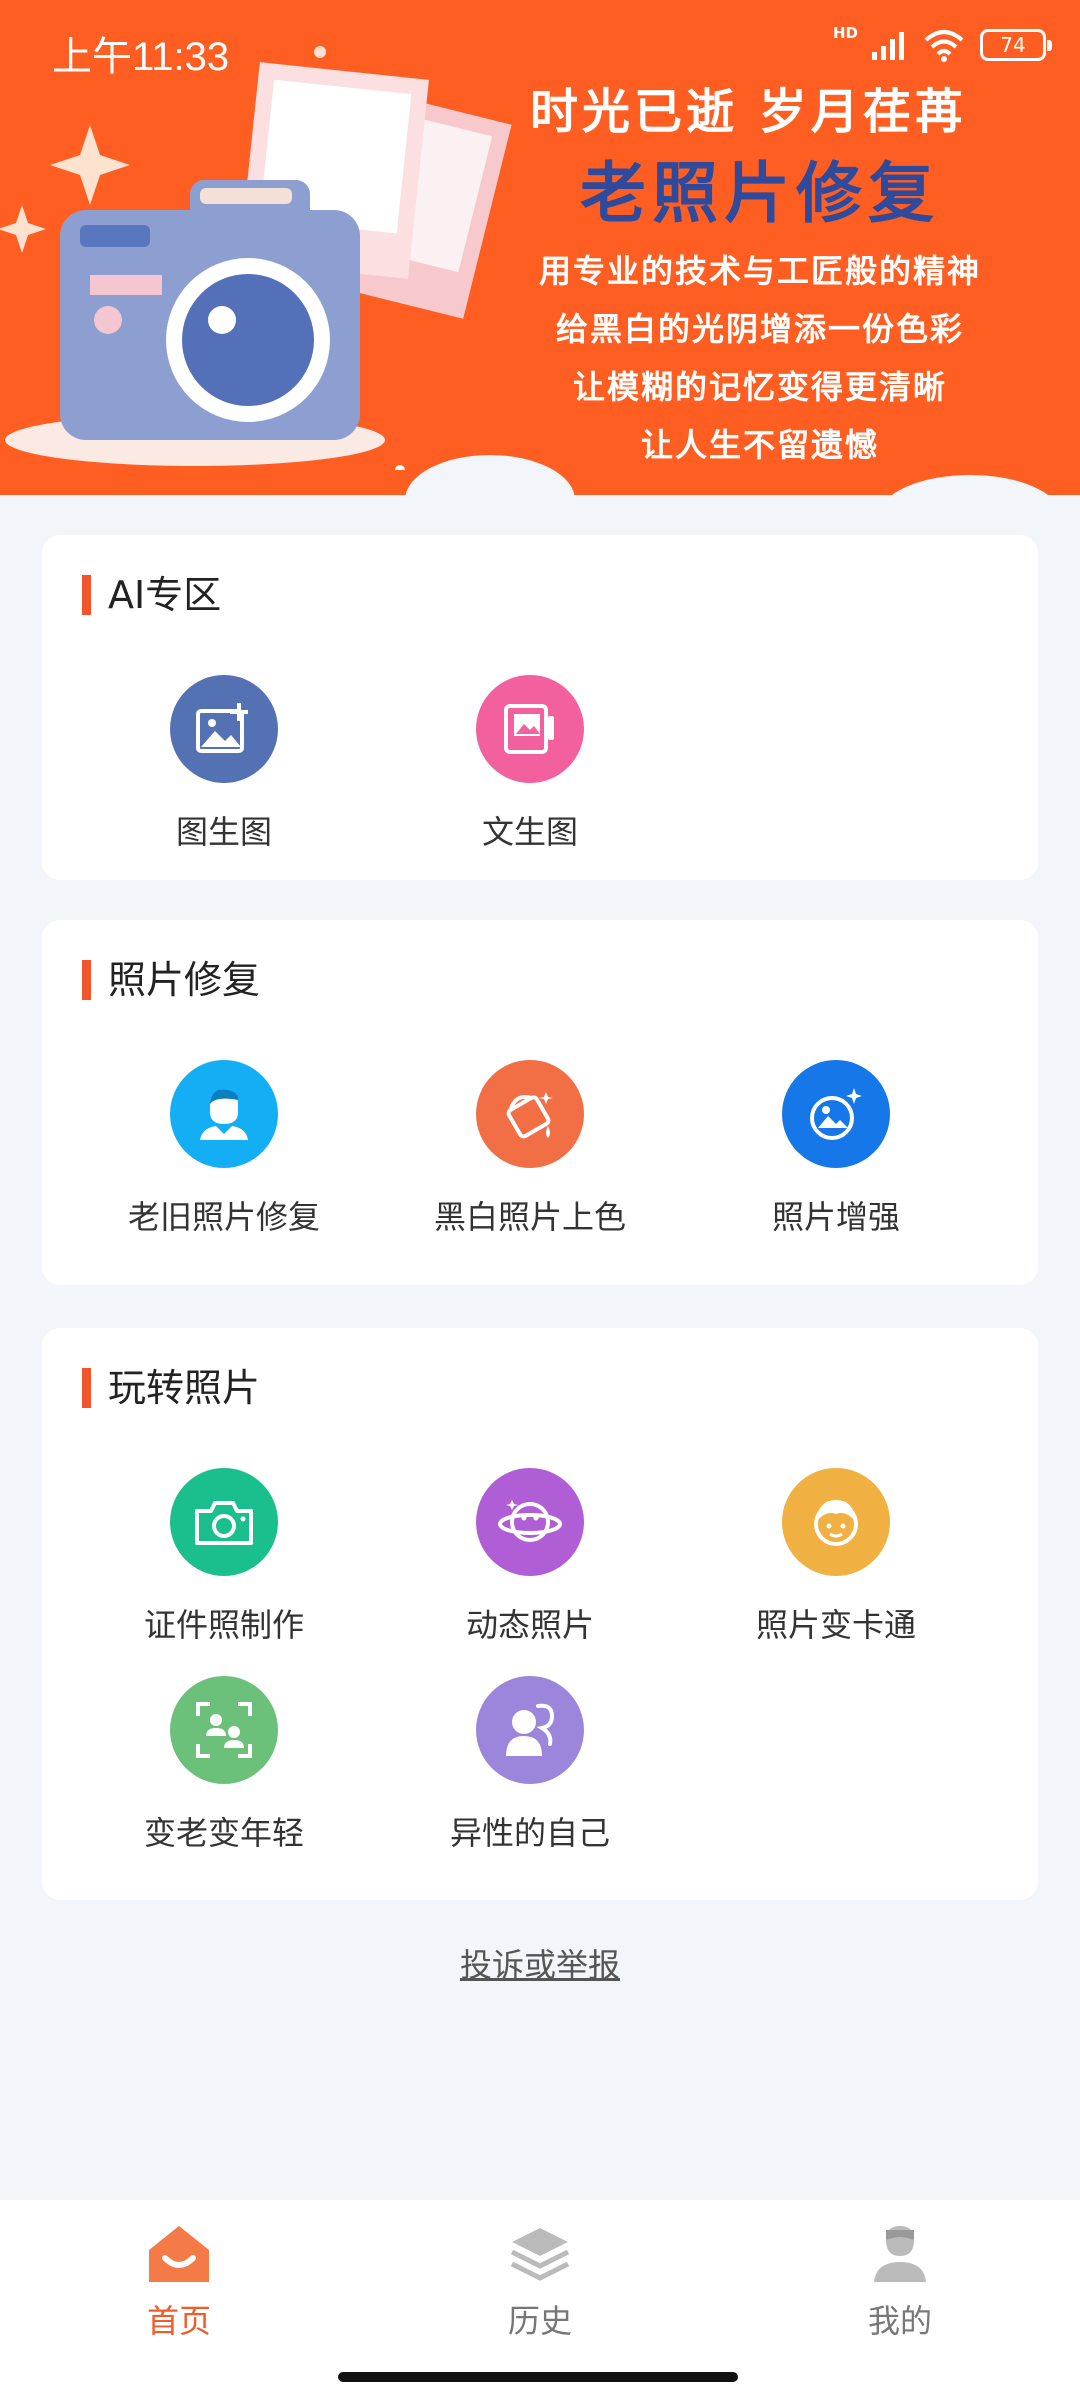  What do you see at coordinates (845, 33) in the screenshot?
I see `network-badge: HD` at bounding box center [845, 33].